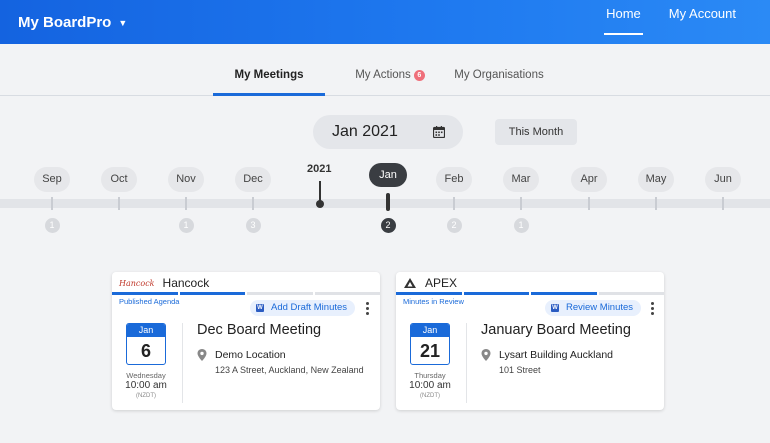  I want to click on tab-my-meetings: My Meetings, so click(269, 77).